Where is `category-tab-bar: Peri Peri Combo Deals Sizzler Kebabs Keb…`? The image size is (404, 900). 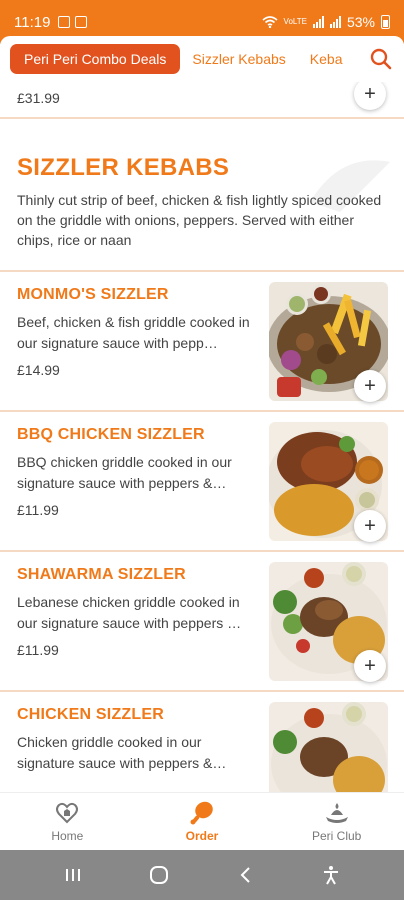
category-tab-bar: Peri Peri Combo Deals Sizzler Kebabs Keb… is located at coordinates (202, 59).